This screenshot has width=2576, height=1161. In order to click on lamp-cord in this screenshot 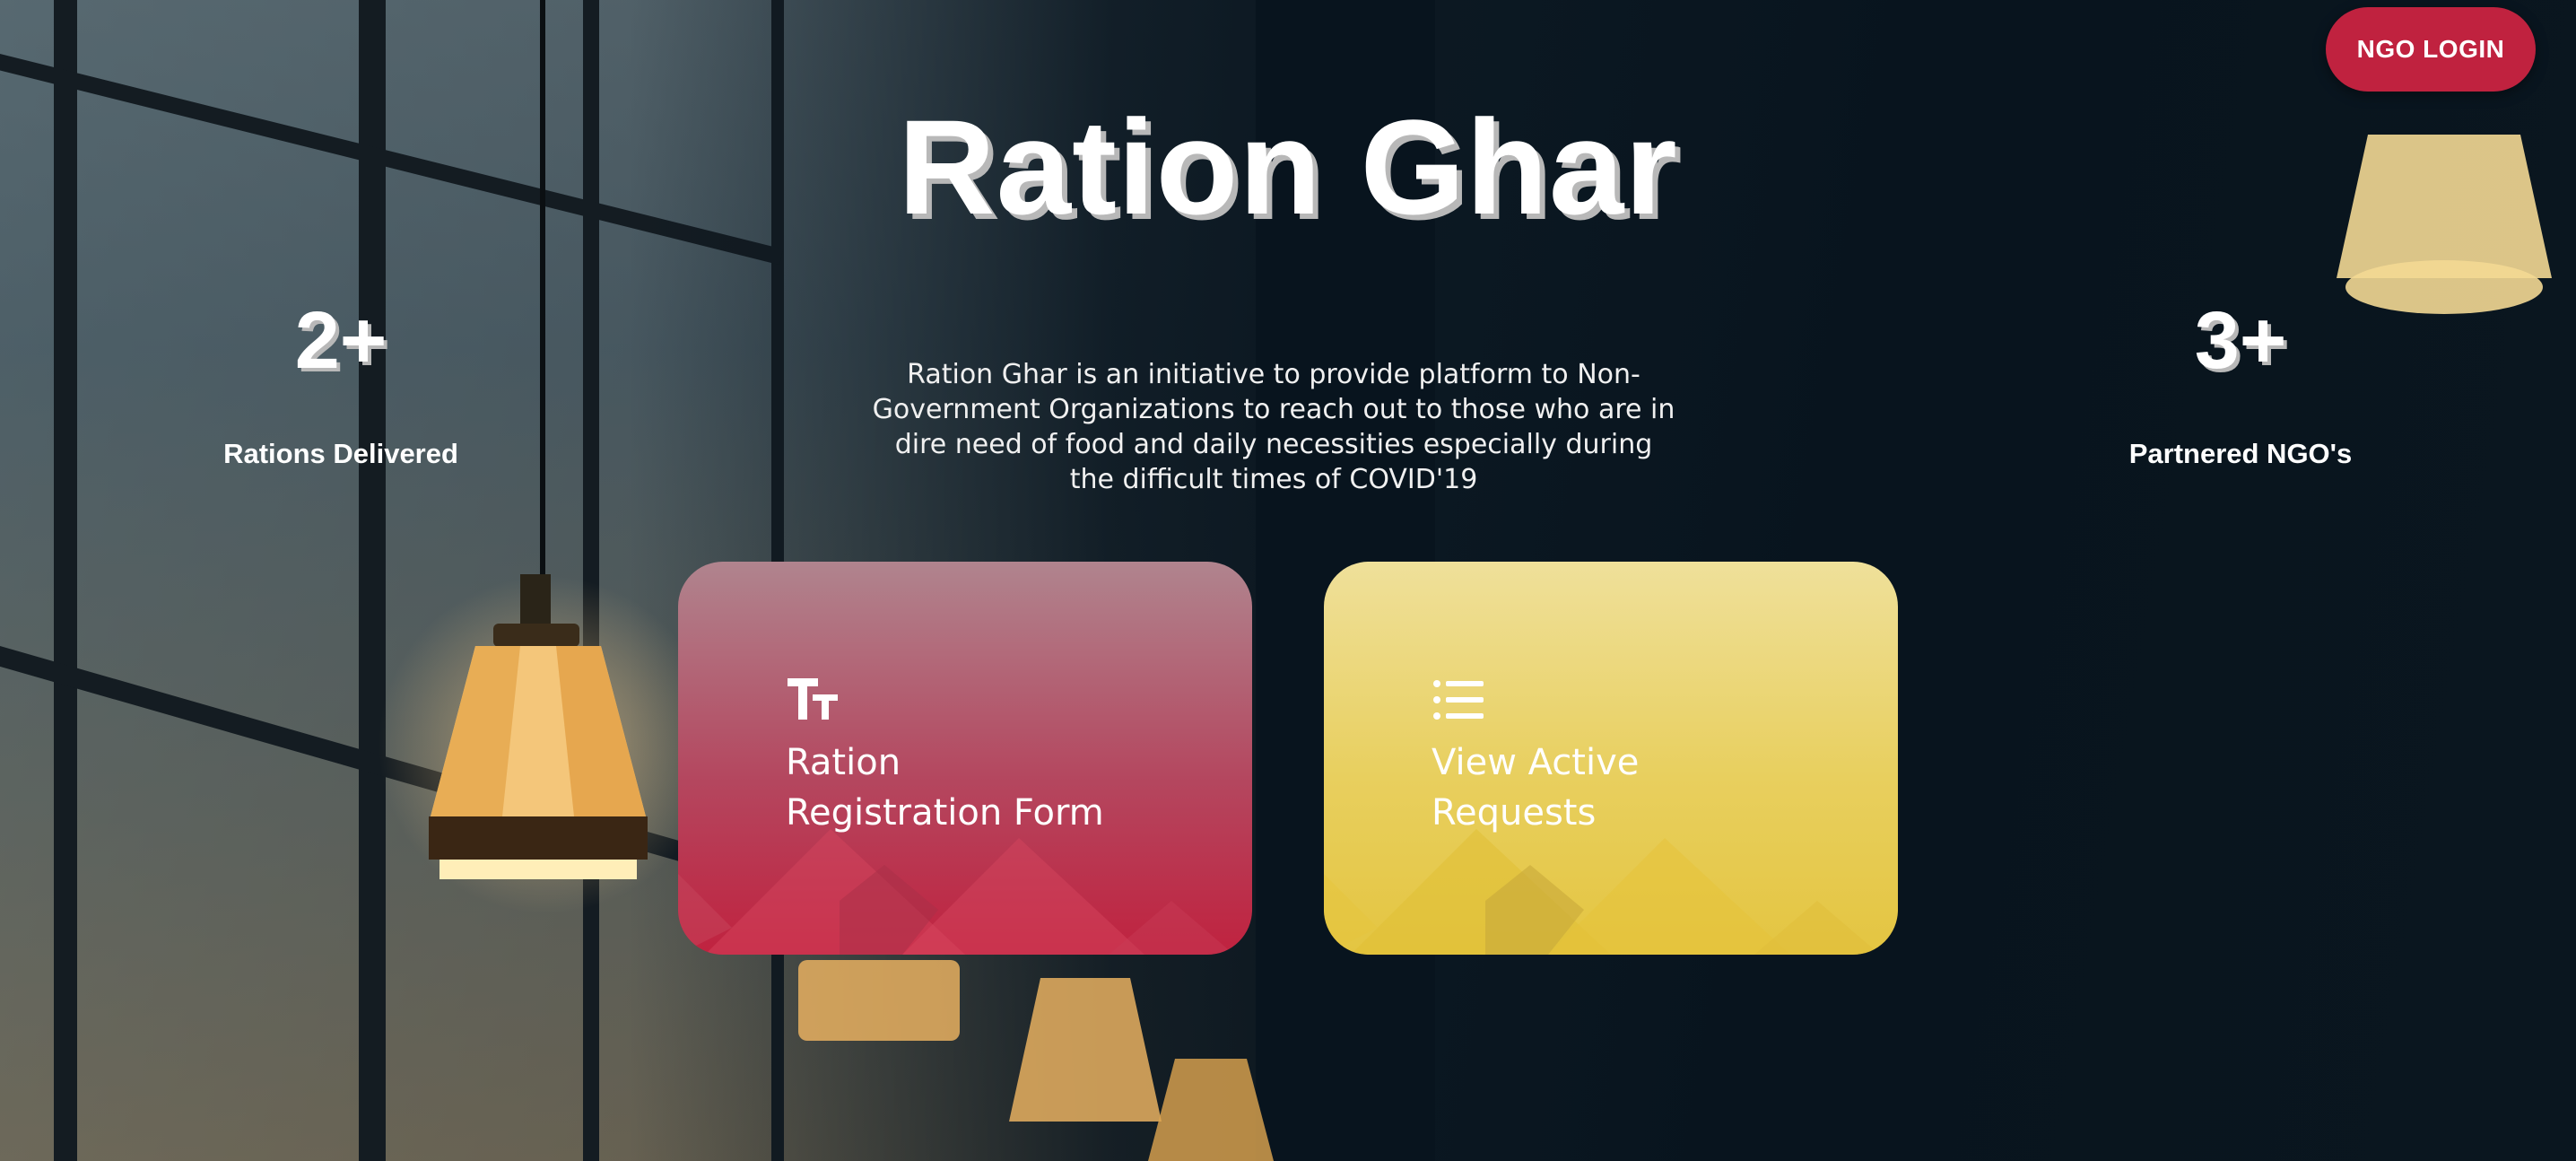, I will do `click(542, 292)`.